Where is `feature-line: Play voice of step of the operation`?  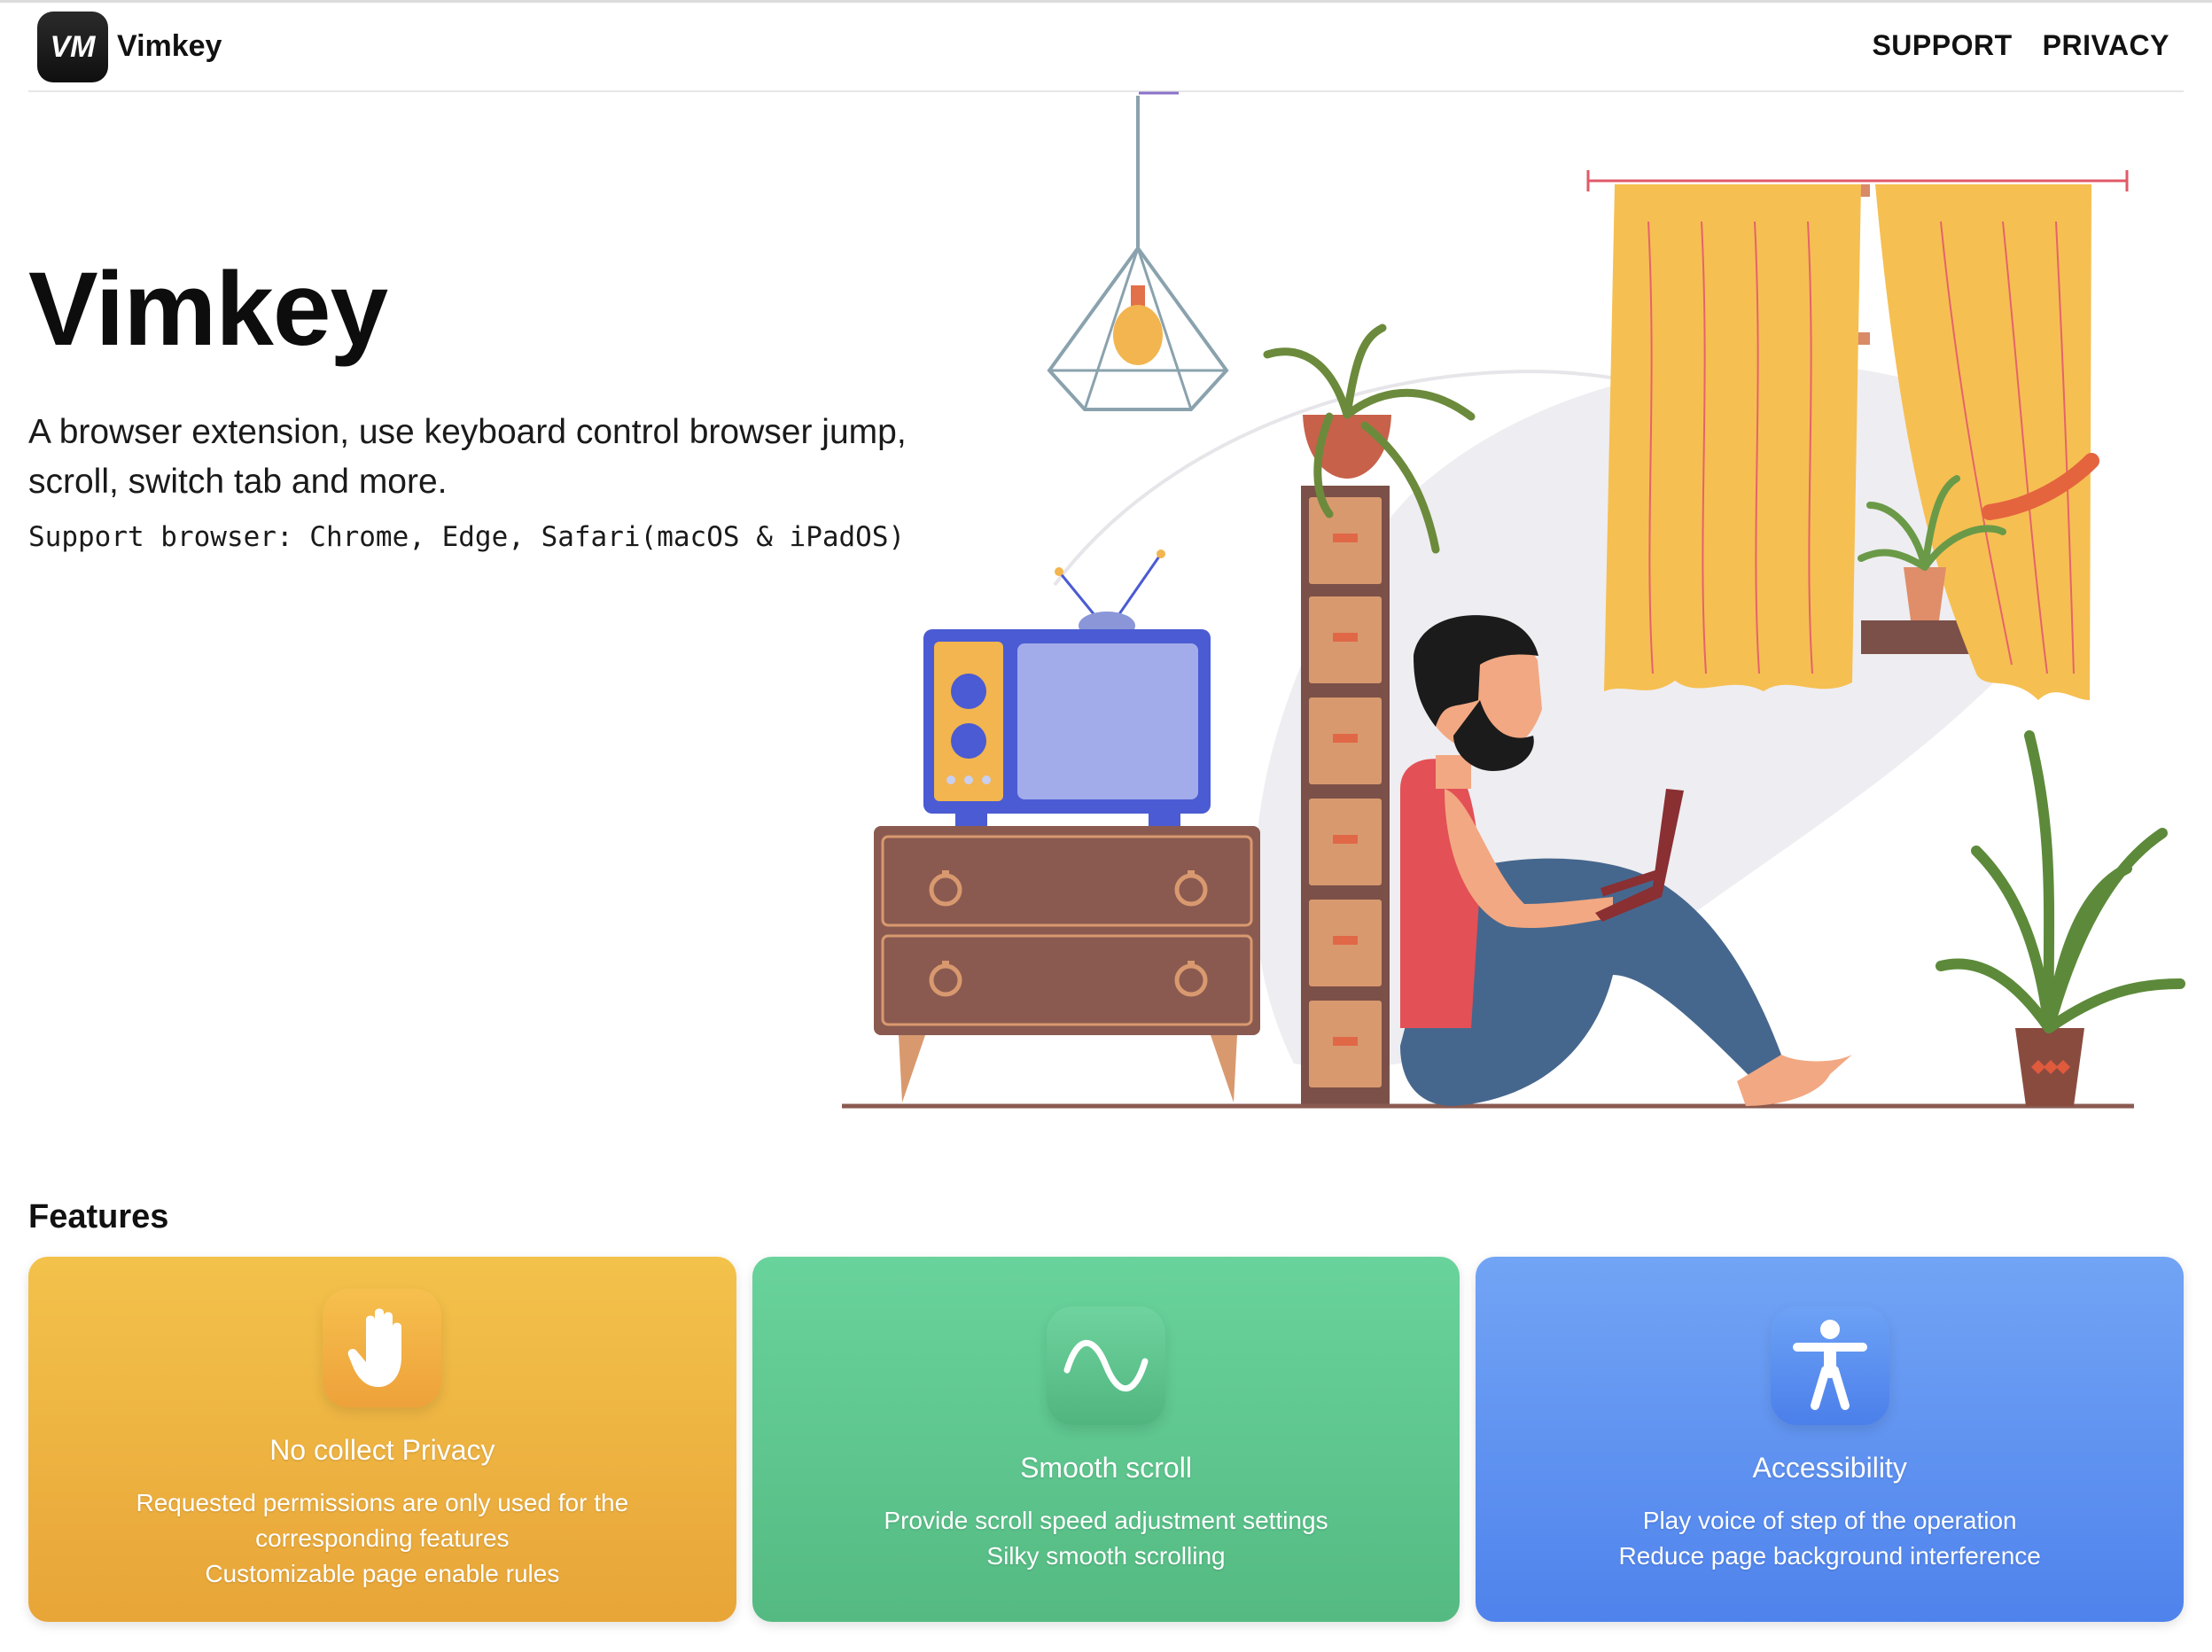 feature-line: Play voice of step of the operation is located at coordinates (1829, 1520).